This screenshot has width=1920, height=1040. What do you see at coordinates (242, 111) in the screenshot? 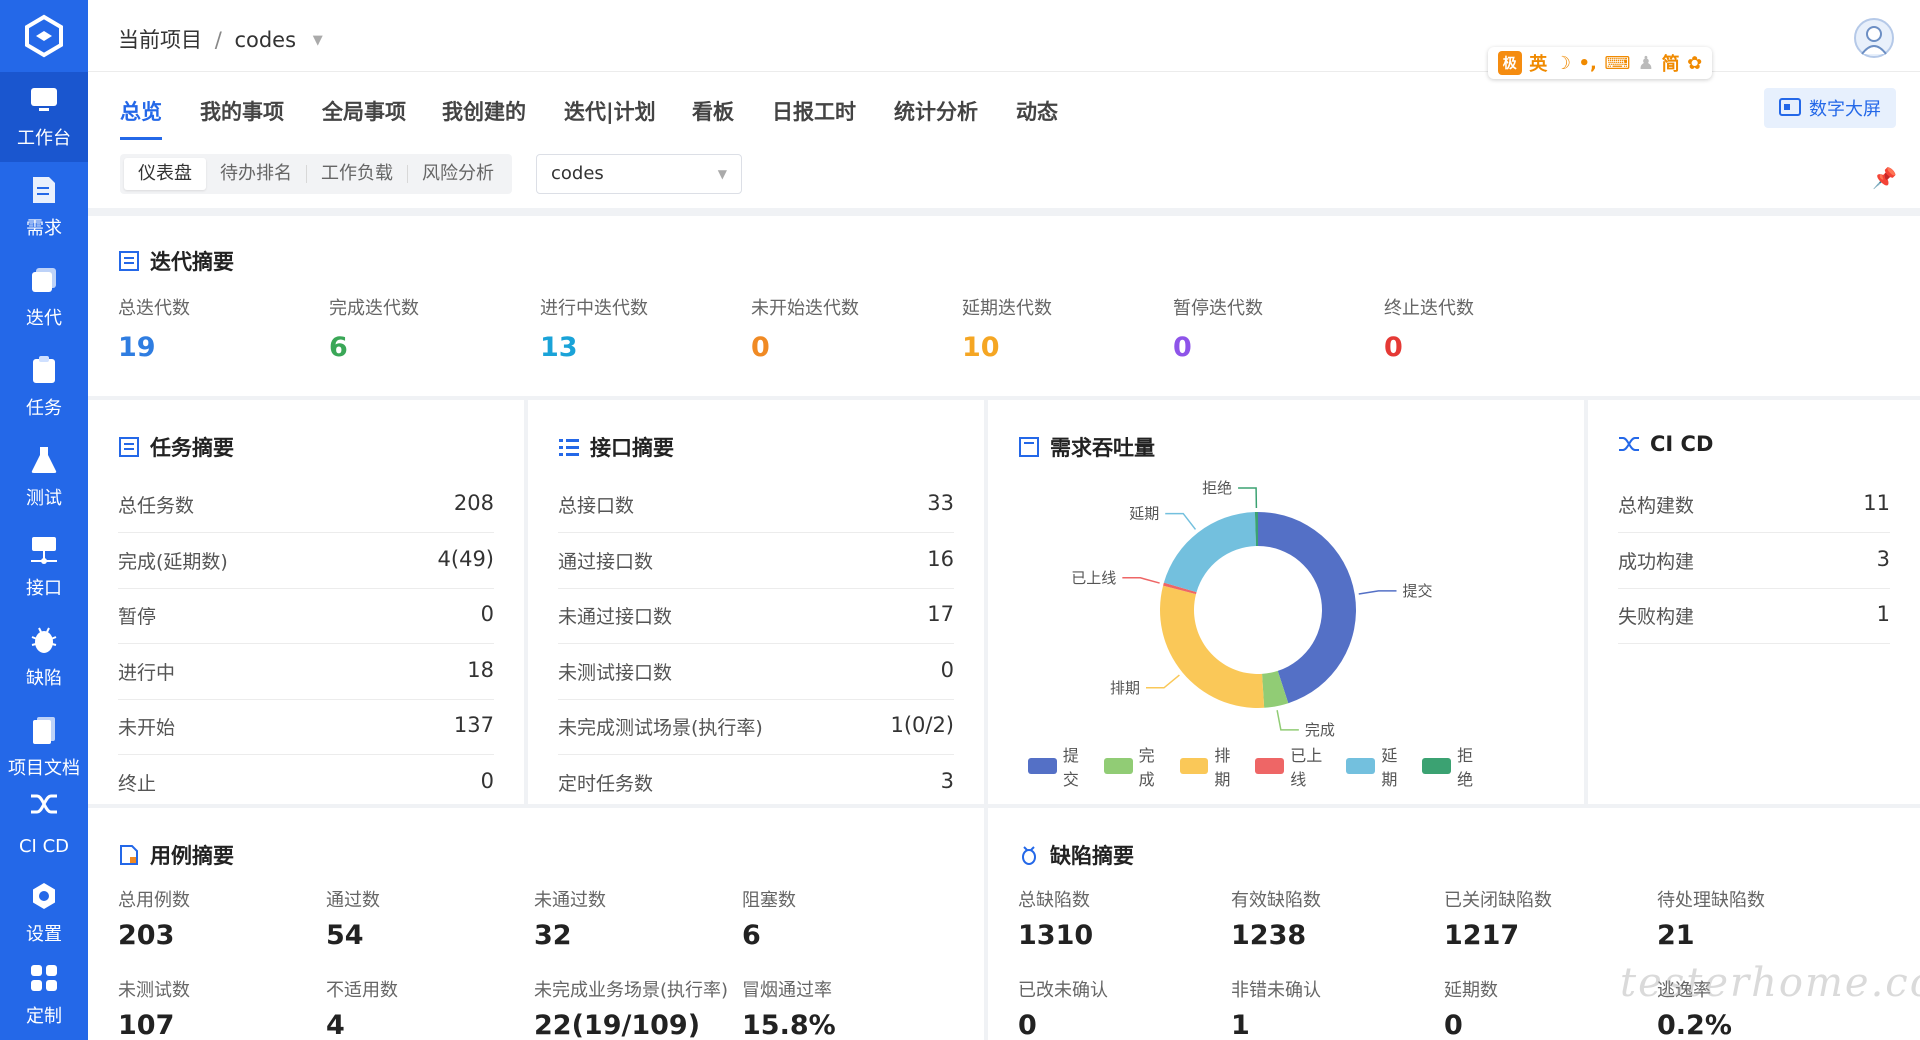
I see `tab-my-items: 我的事项` at bounding box center [242, 111].